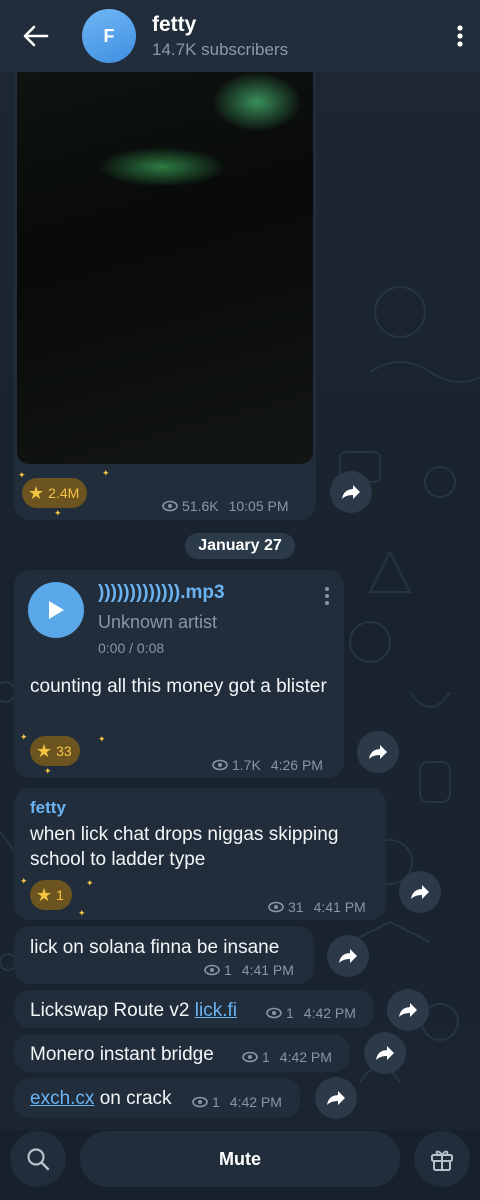 The width and height of the screenshot is (480, 1200). I want to click on channel-info: fetty 14.7K subscribers, so click(296, 36).